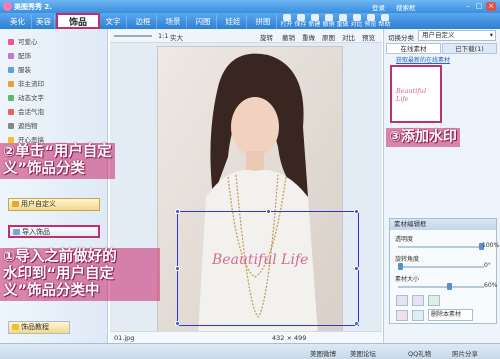 The image size is (500, 359). Describe the element at coordinates (15, 327) in the screenshot. I see `lightbulb-icon` at that location.